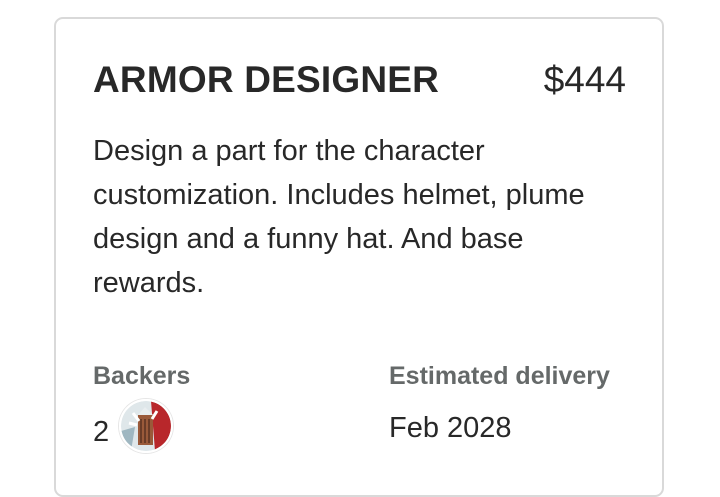  Describe the element at coordinates (266, 79) in the screenshot. I see `reward-title: ARMOR DESIGNER` at that location.